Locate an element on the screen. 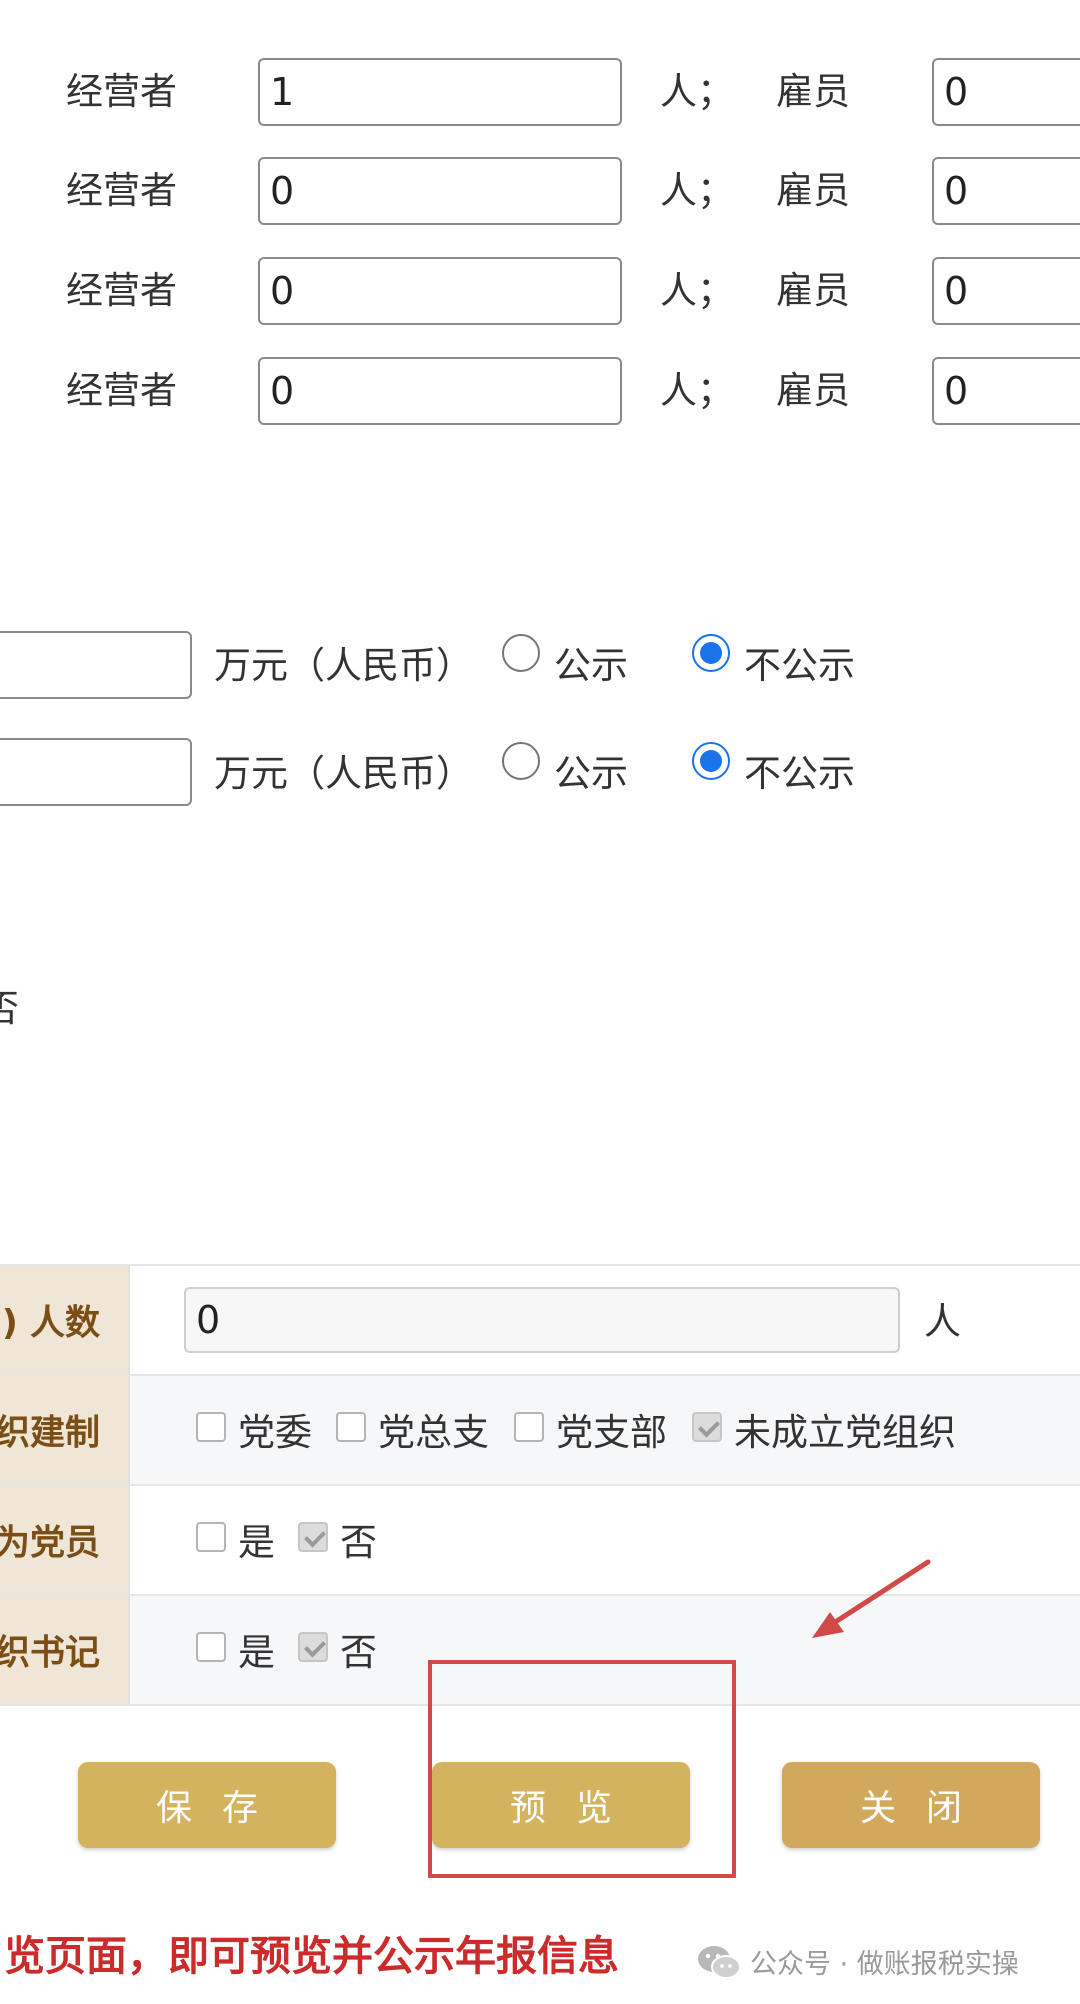 This screenshot has height=2004, width=1080. preview-highlight-box is located at coordinates (582, 1769).